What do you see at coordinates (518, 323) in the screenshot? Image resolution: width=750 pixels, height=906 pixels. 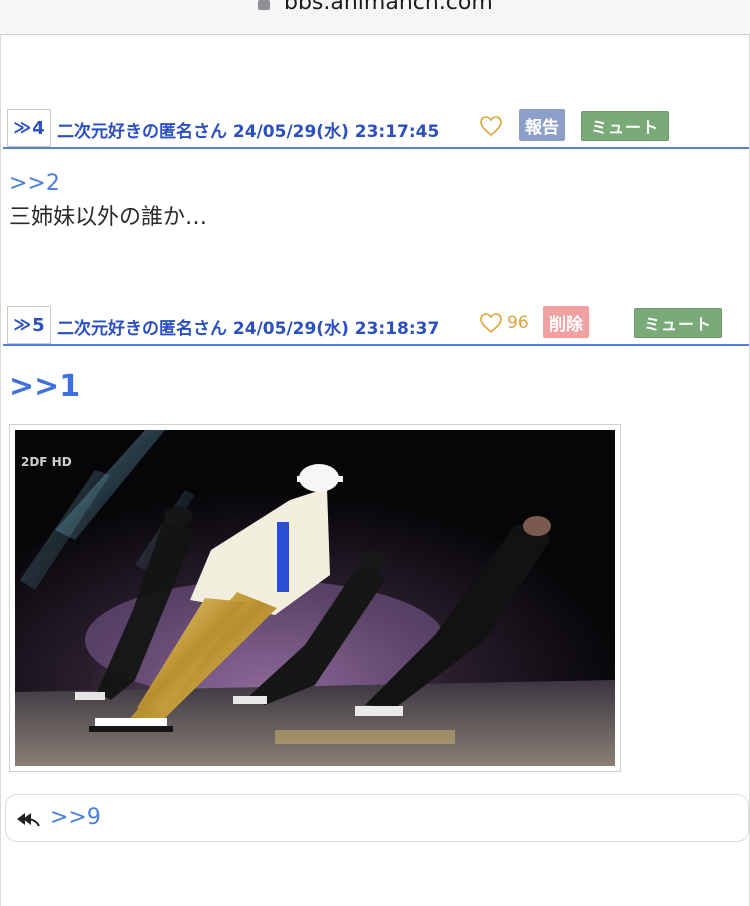 I see `like-count: 96` at bounding box center [518, 323].